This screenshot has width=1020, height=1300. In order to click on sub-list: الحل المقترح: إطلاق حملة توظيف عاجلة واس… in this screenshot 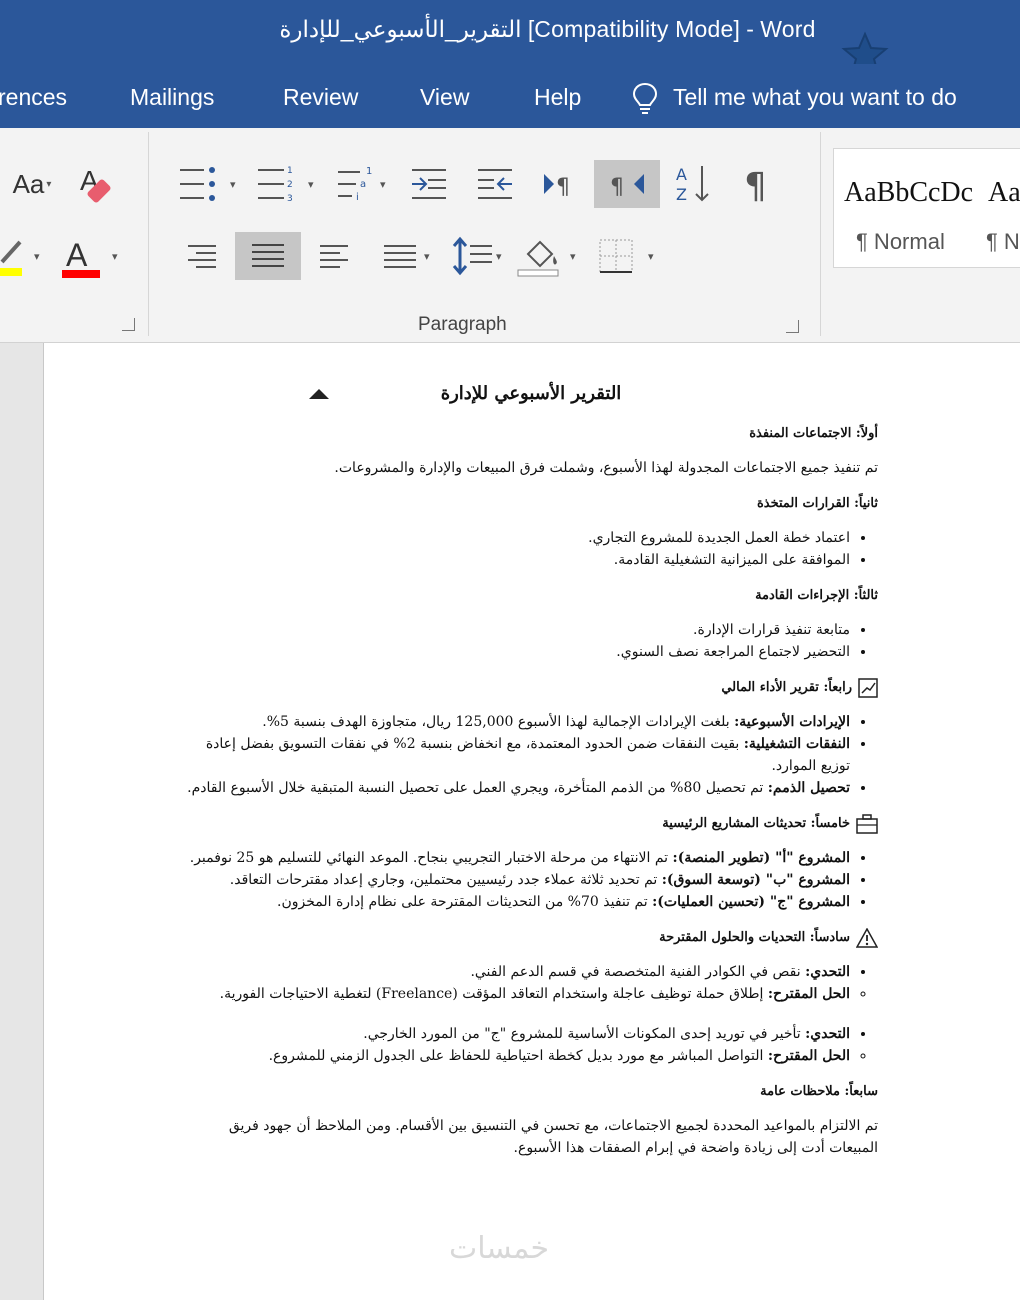, I will do `click(531, 994)`.